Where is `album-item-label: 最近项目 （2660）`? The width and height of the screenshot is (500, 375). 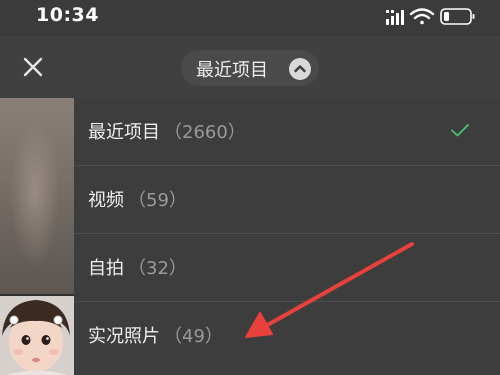
album-item-label: 最近项目 （2660） is located at coordinates (167, 131).